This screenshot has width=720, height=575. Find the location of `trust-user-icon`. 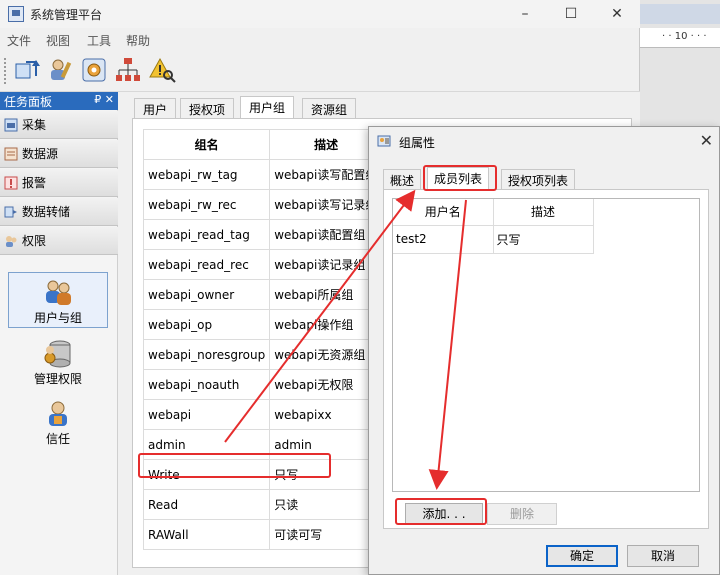

trust-user-icon is located at coordinates (58, 413).